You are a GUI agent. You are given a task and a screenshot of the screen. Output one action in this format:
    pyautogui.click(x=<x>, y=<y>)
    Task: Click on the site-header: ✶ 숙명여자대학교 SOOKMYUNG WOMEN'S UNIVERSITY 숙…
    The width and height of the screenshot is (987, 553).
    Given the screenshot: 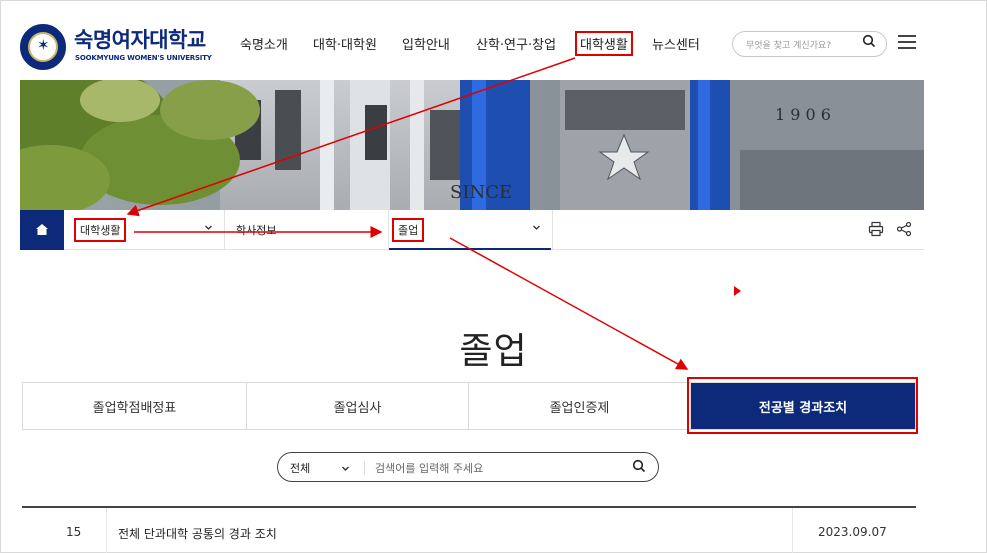 What is the action you would take?
    pyautogui.click(x=470, y=45)
    